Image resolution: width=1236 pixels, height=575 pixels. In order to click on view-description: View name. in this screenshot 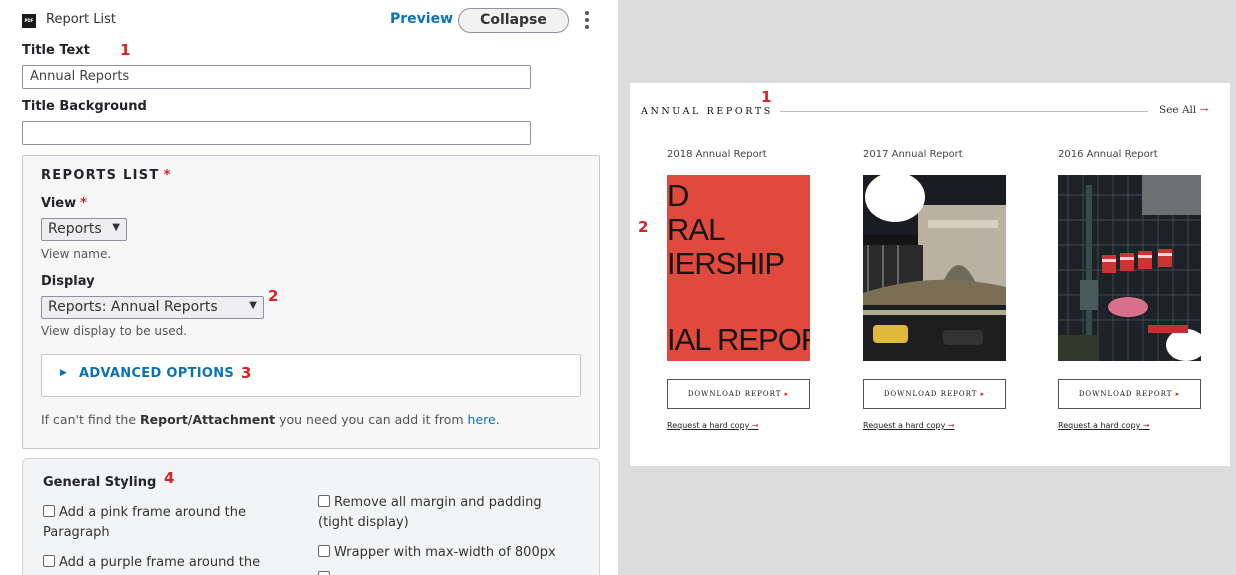, I will do `click(76, 254)`.